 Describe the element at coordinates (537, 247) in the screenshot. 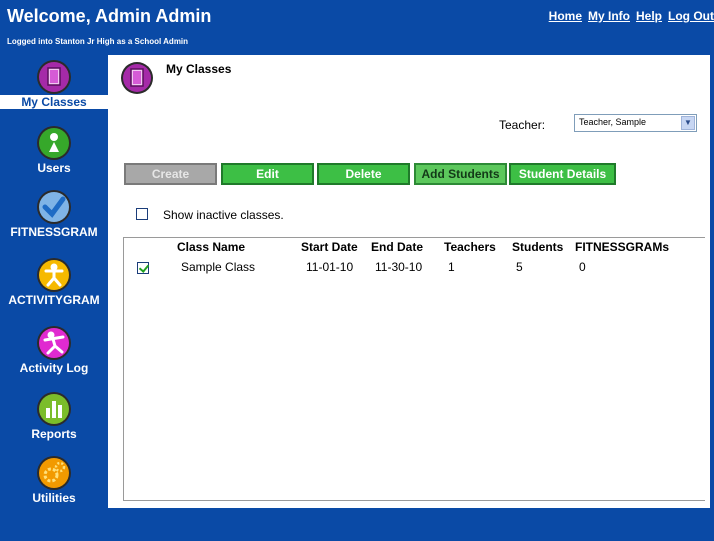

I see `column-header-students: Students` at that location.